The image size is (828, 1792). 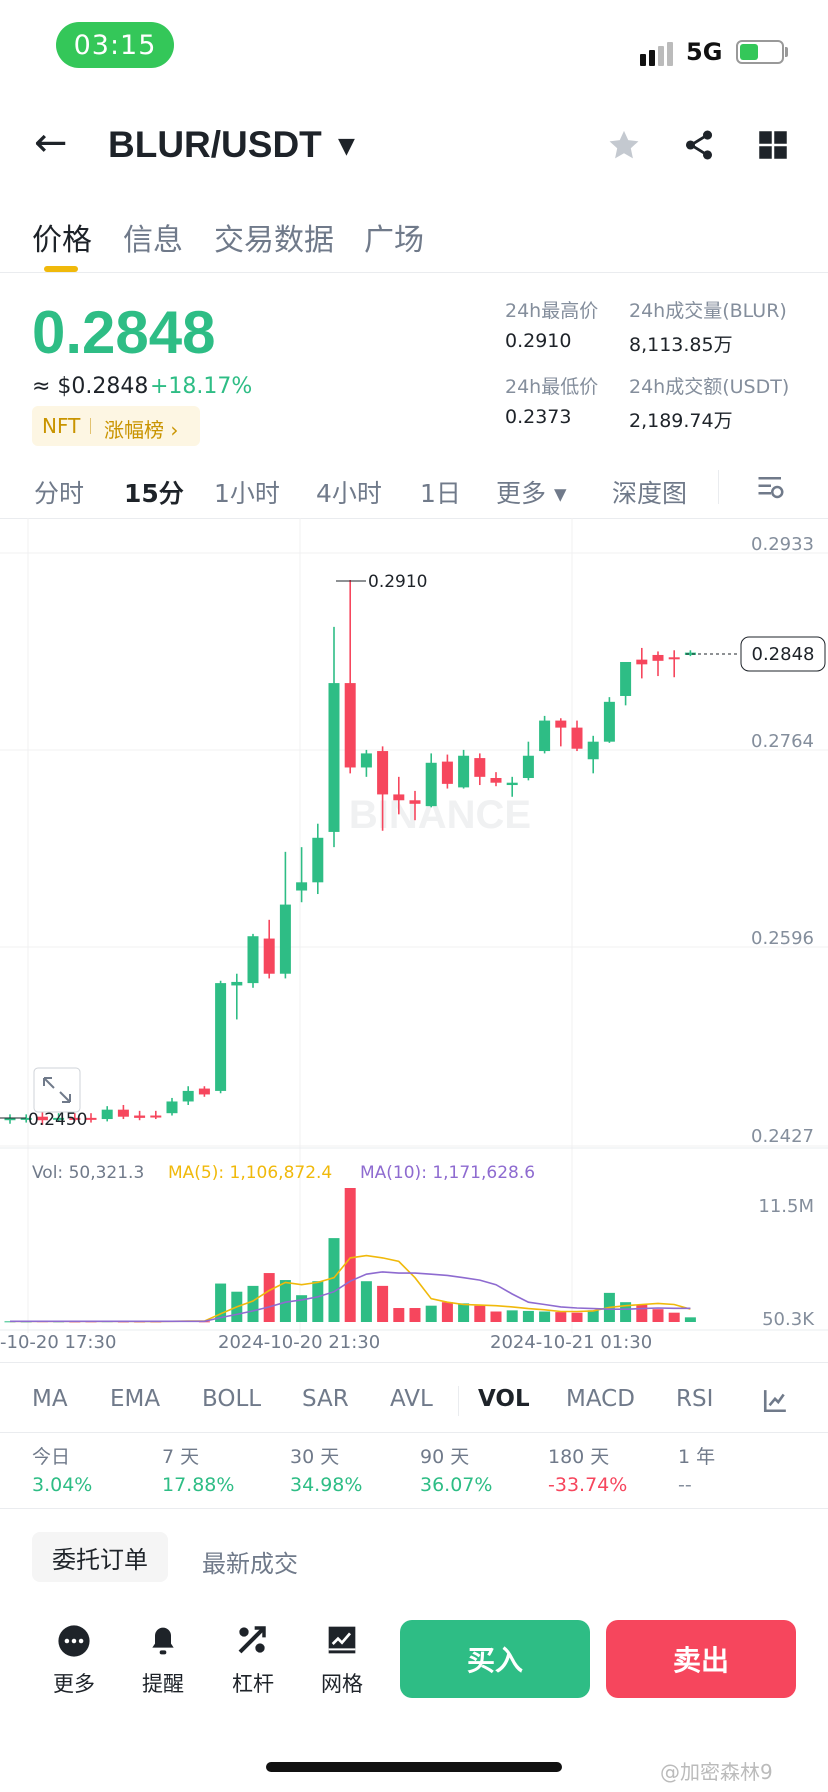 I want to click on interval-more: 更多 ▾, so click(x=531, y=492).